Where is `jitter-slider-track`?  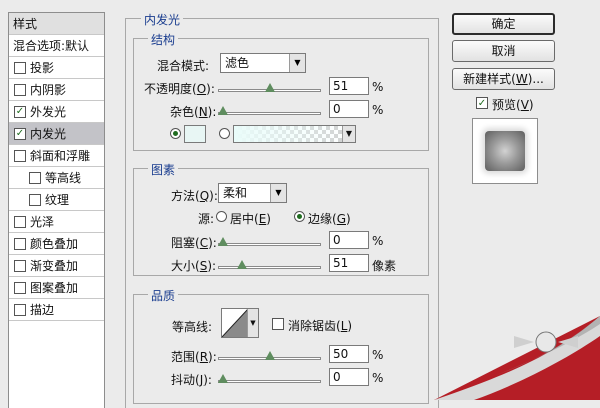
jitter-slider-track is located at coordinates (269, 381).